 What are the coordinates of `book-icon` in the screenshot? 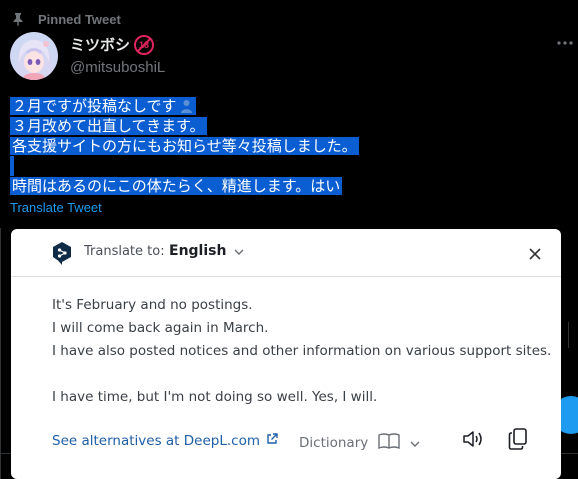 It's located at (389, 443).